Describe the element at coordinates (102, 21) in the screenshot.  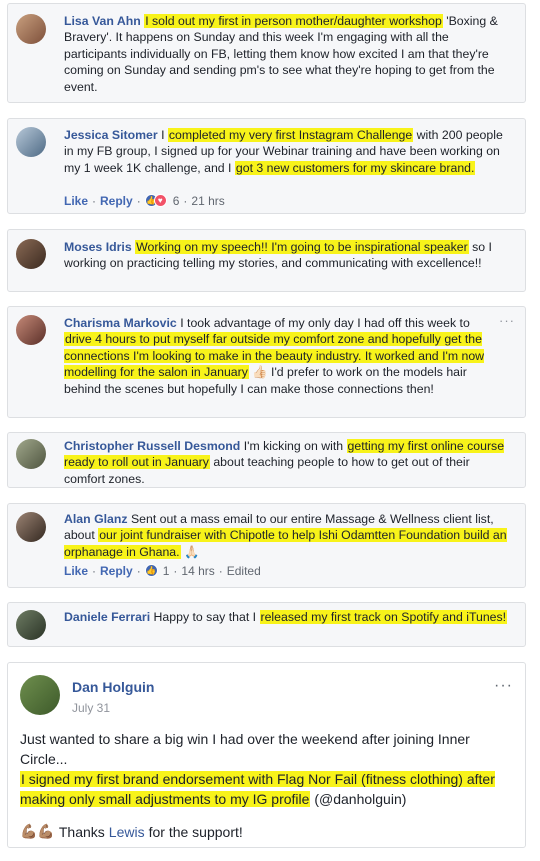
I see `commenter-name: Lisa Van Ahn` at that location.